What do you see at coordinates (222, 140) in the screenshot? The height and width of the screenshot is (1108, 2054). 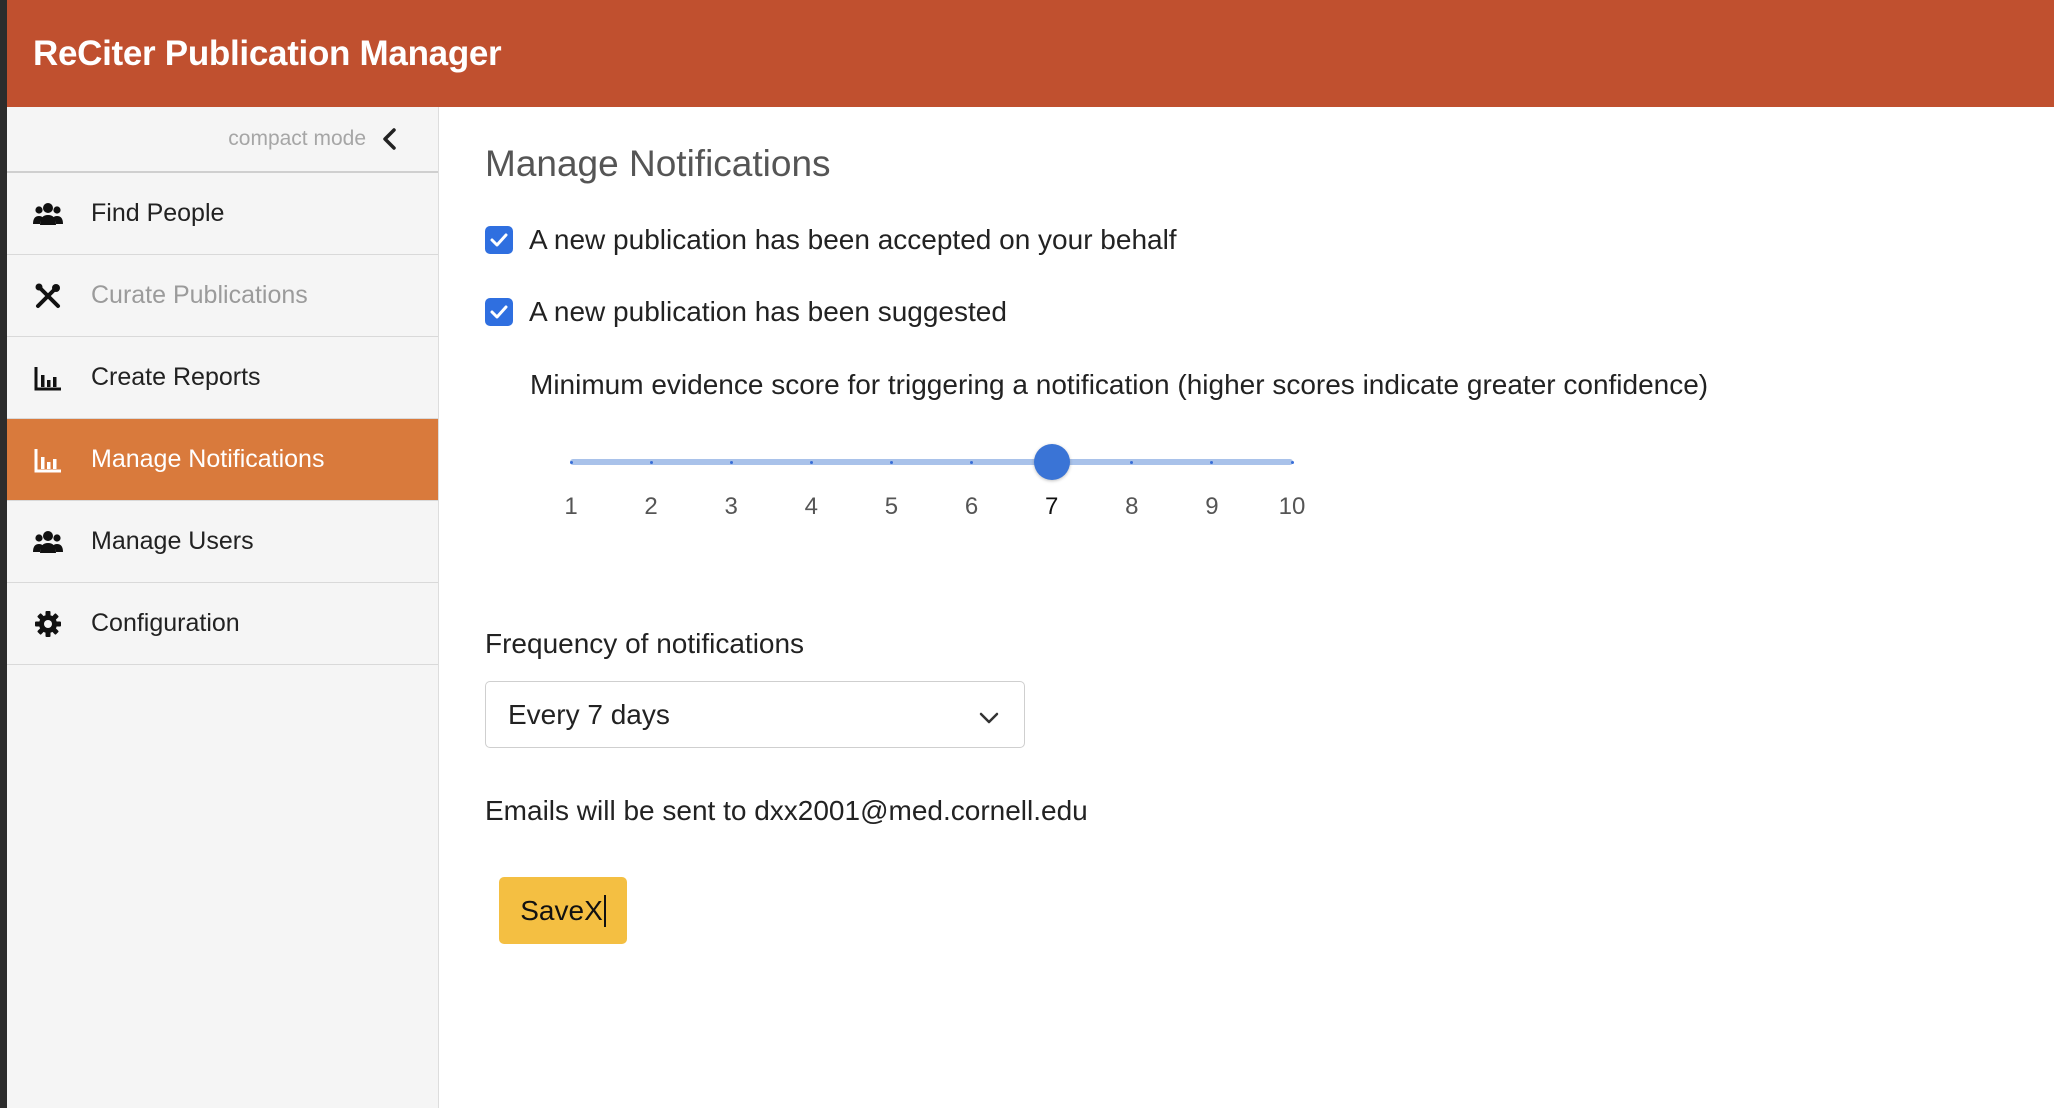 I see `compact-mode-toggle: compact mode` at bounding box center [222, 140].